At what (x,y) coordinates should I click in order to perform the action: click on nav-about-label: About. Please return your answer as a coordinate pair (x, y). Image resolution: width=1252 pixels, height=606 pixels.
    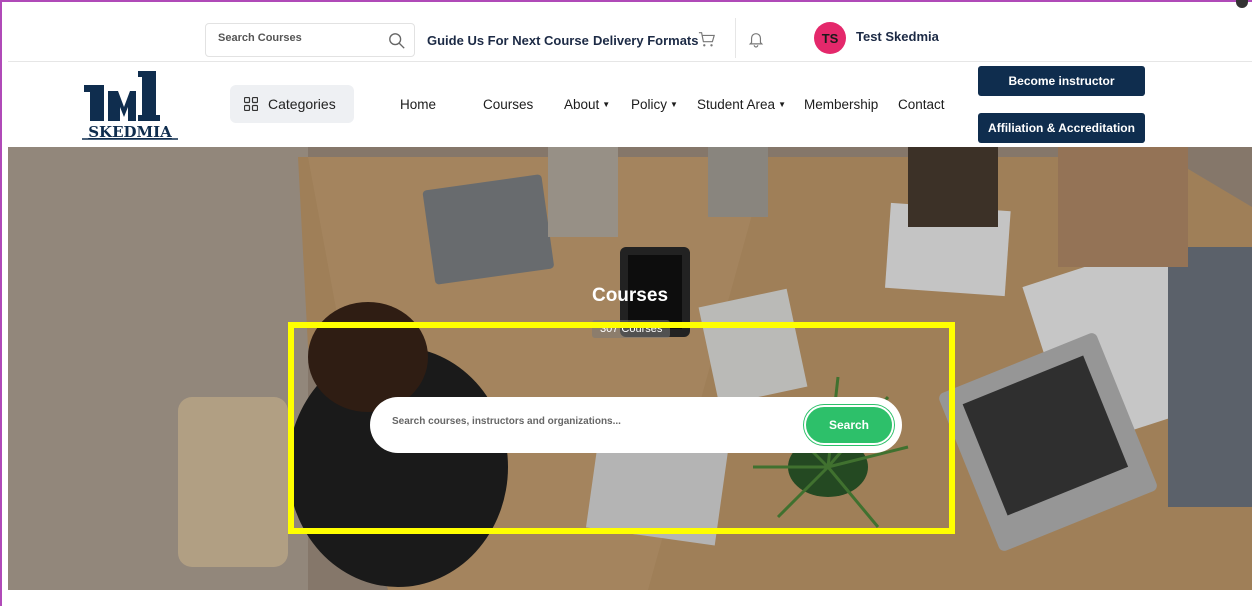
    Looking at the image, I should click on (582, 104).